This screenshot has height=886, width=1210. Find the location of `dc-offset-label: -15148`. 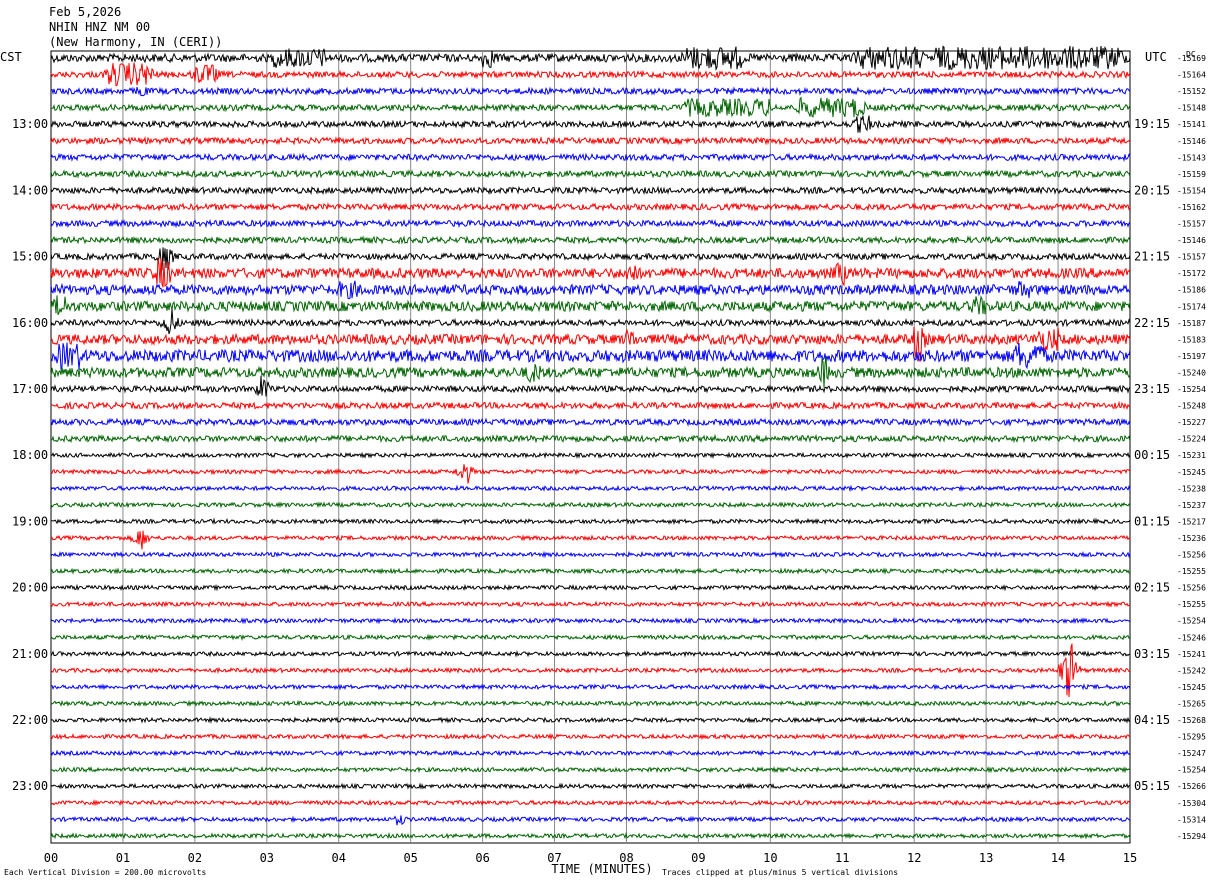

dc-offset-label: -15148 is located at coordinates (1191, 108).